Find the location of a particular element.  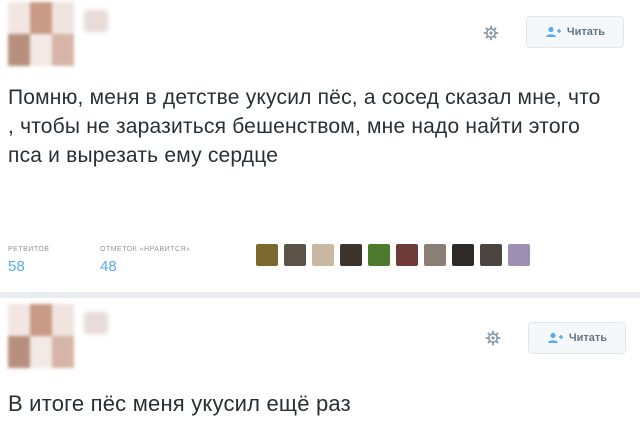

retweets-label: РЕТВИТОВ is located at coordinates (29, 249).